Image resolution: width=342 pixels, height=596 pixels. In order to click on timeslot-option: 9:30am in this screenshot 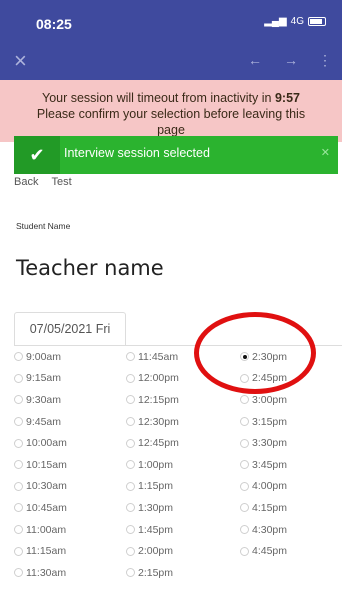, I will do `click(40, 400)`.